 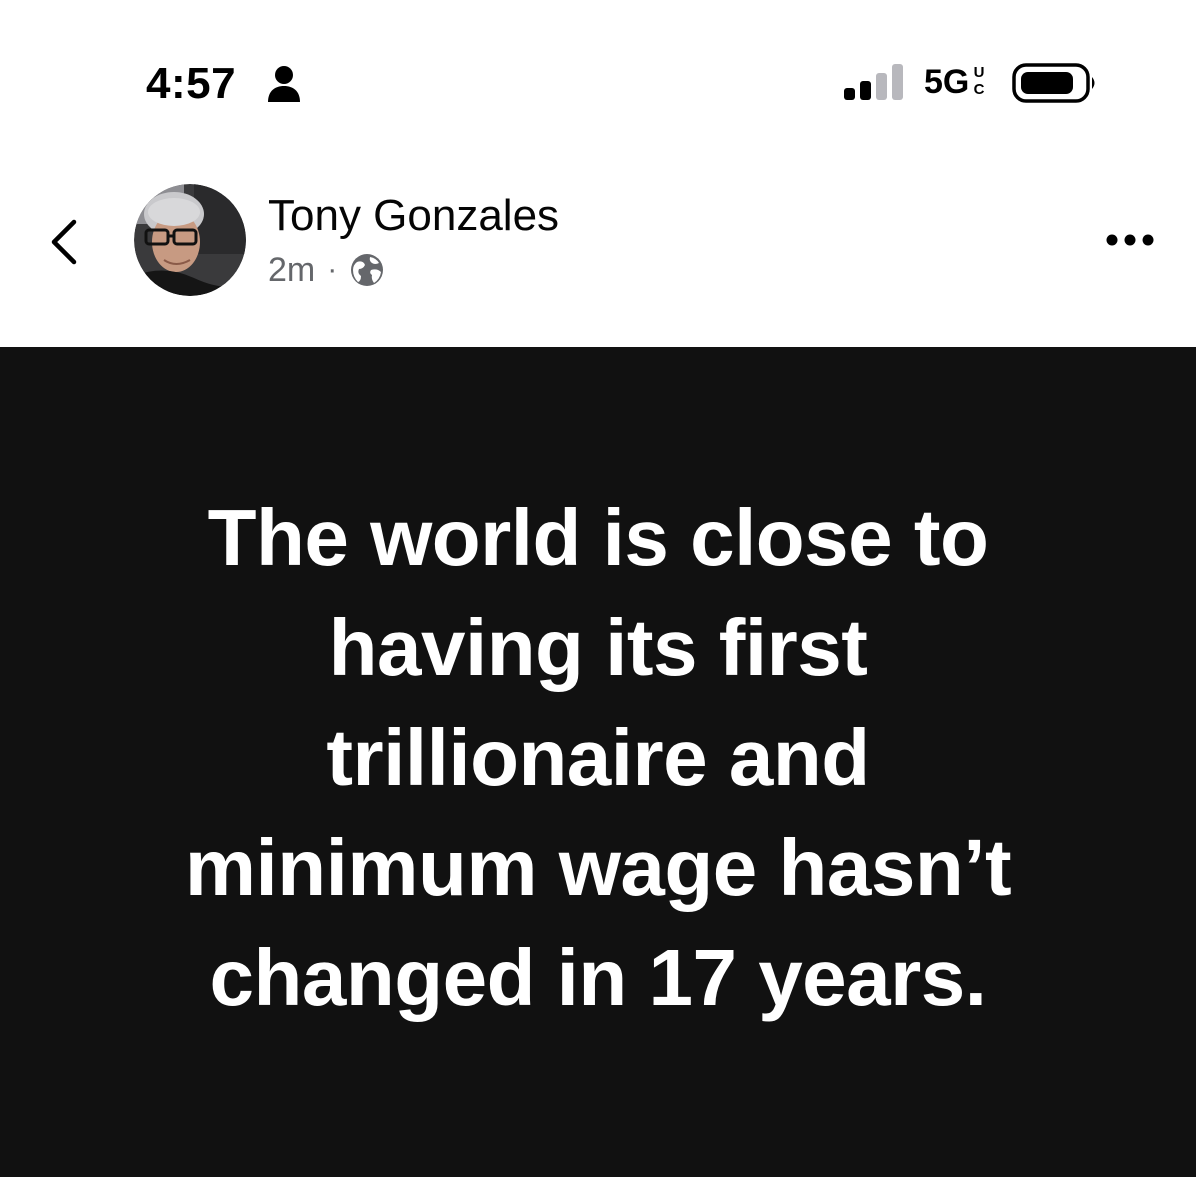 I want to click on network-label: 5G, so click(x=947, y=82).